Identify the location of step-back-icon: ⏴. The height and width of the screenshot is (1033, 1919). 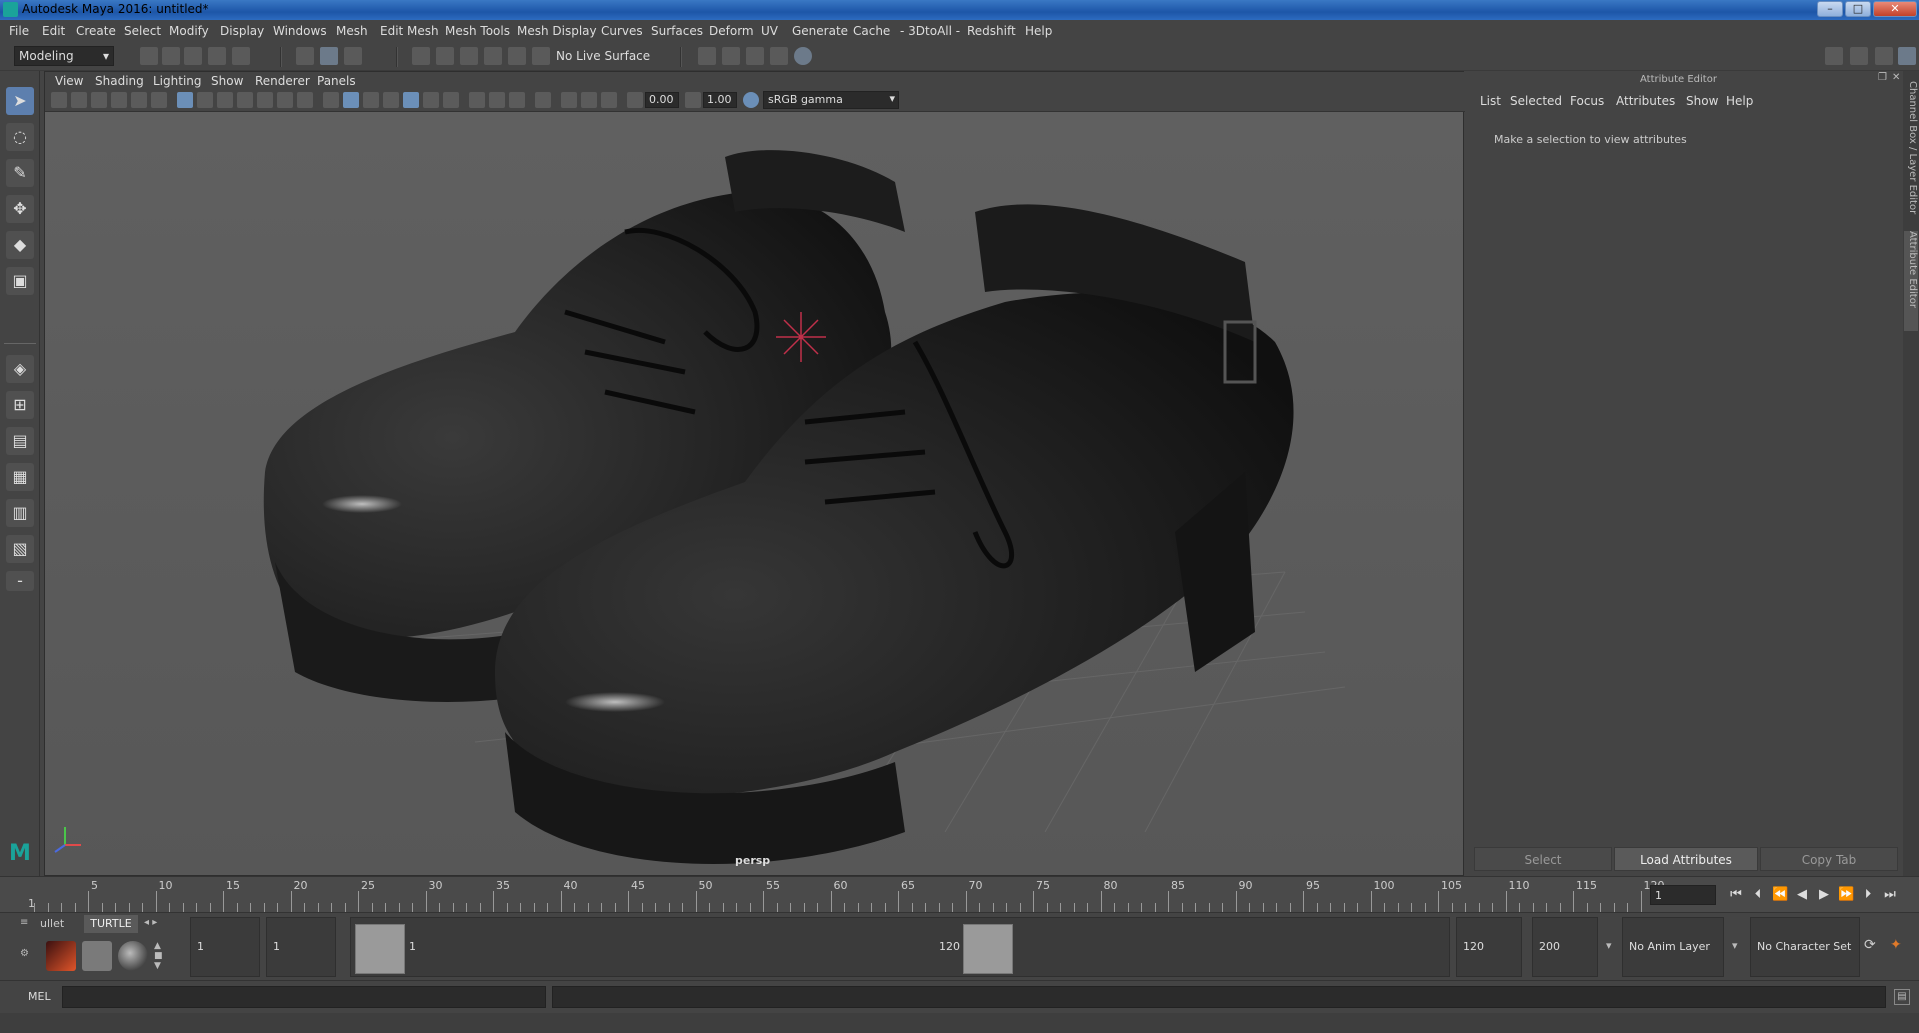
(1758, 895).